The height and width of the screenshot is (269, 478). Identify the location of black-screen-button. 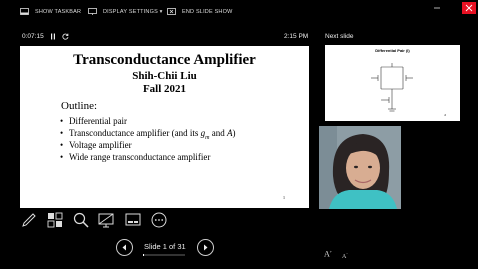
(106, 220).